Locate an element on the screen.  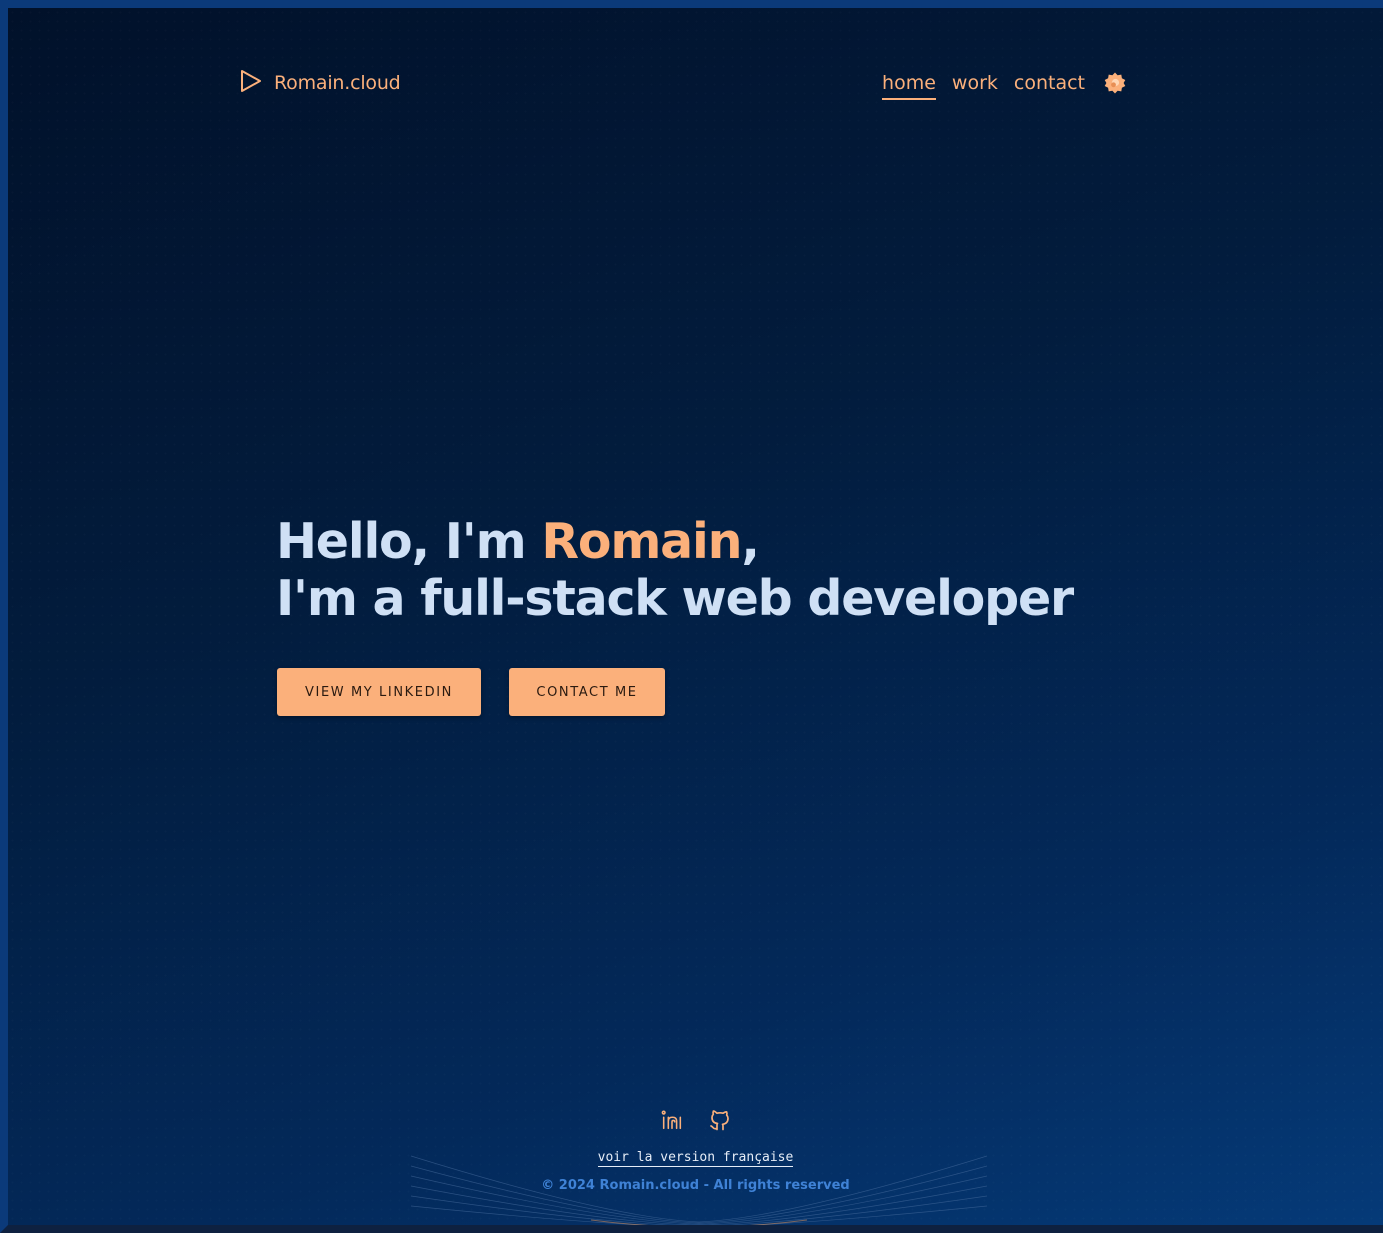
hero-name: Romain is located at coordinates (641, 541).